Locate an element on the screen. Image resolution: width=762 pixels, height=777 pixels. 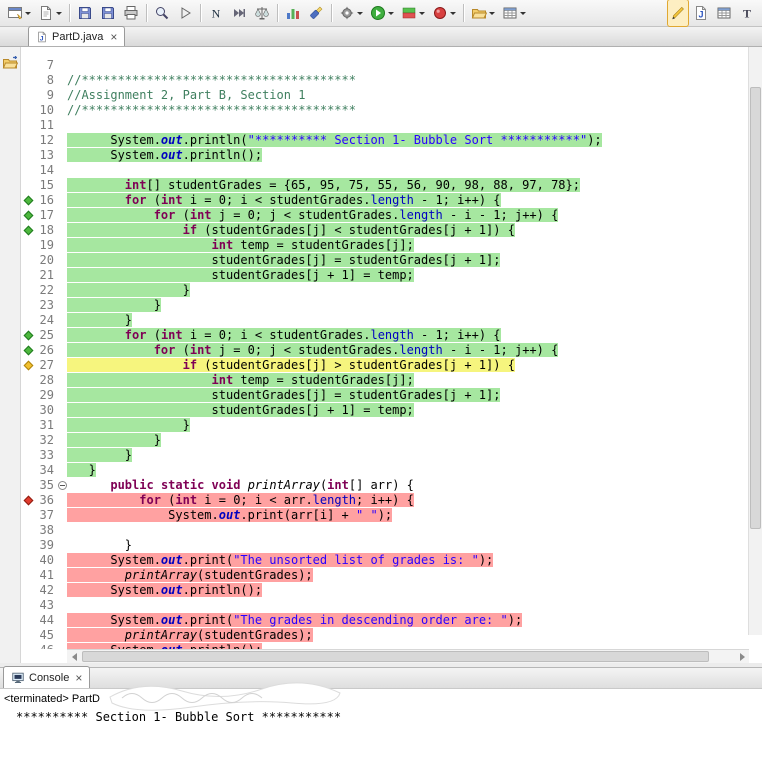
toolbar-coverage-button is located at coordinates (413, 13).